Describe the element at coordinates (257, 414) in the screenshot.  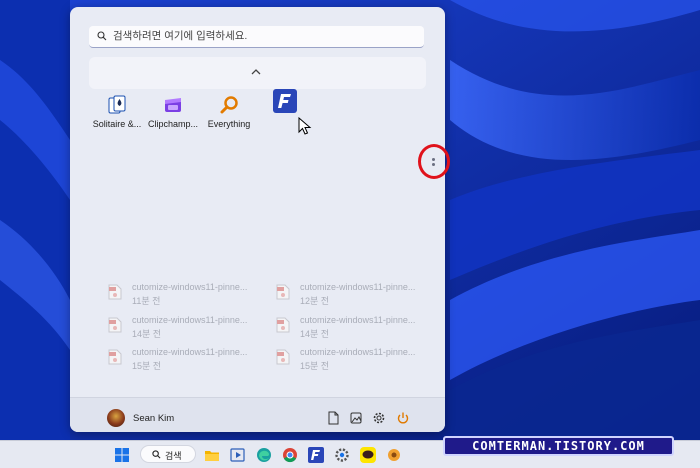
I see `start-menu-footer: Sean Kim` at that location.